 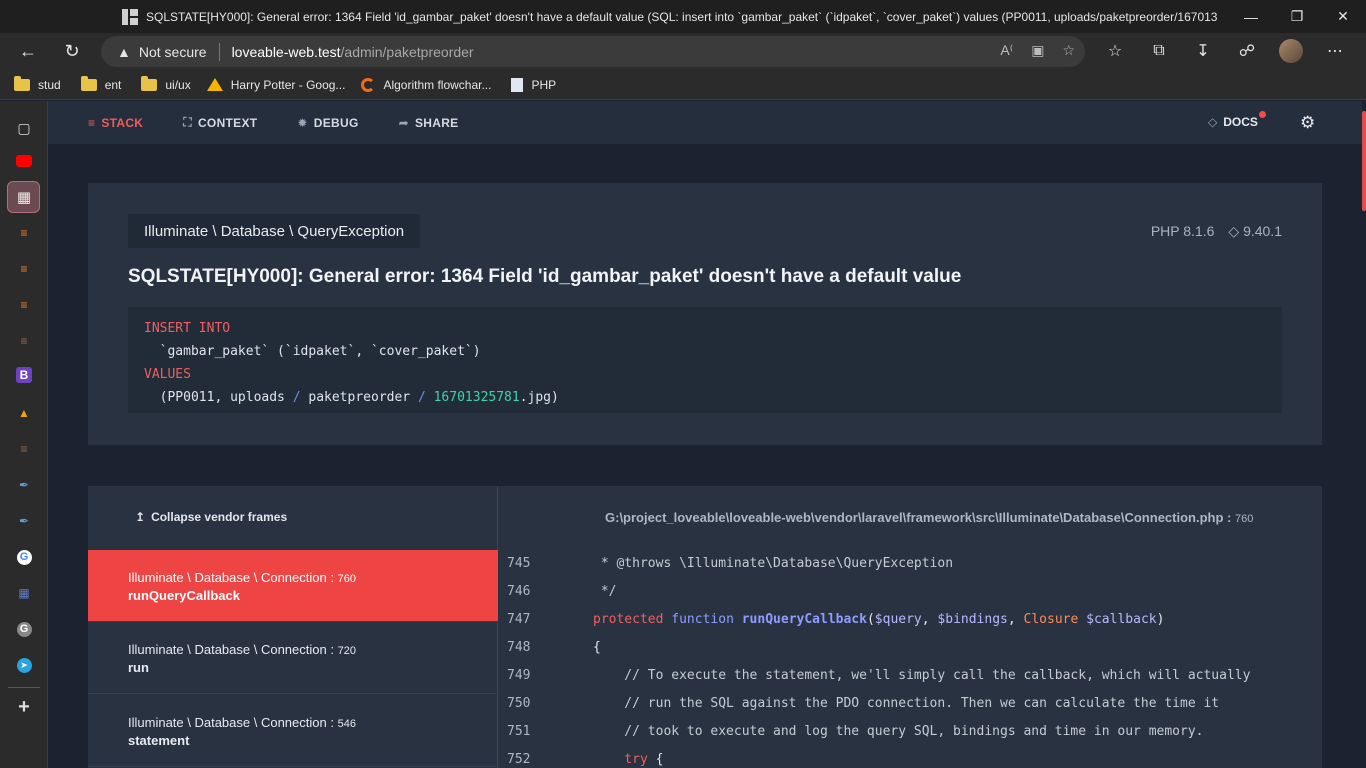 I want to click on bookmark-uiux: ui/ux, so click(x=166, y=83).